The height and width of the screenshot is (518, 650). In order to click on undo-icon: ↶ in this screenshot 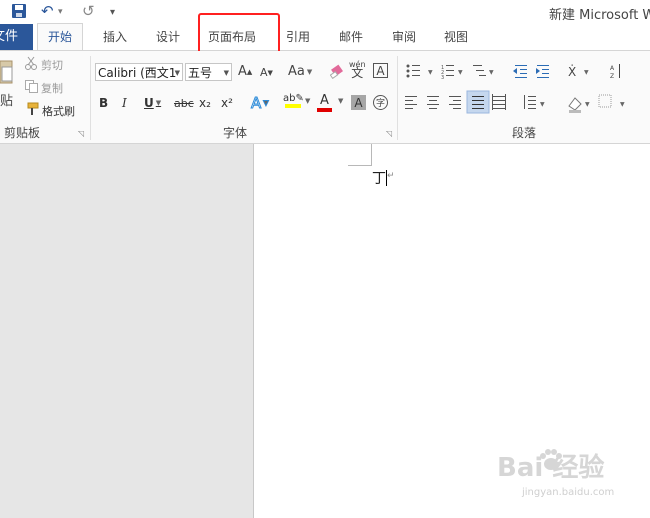, I will do `click(47, 11)`.